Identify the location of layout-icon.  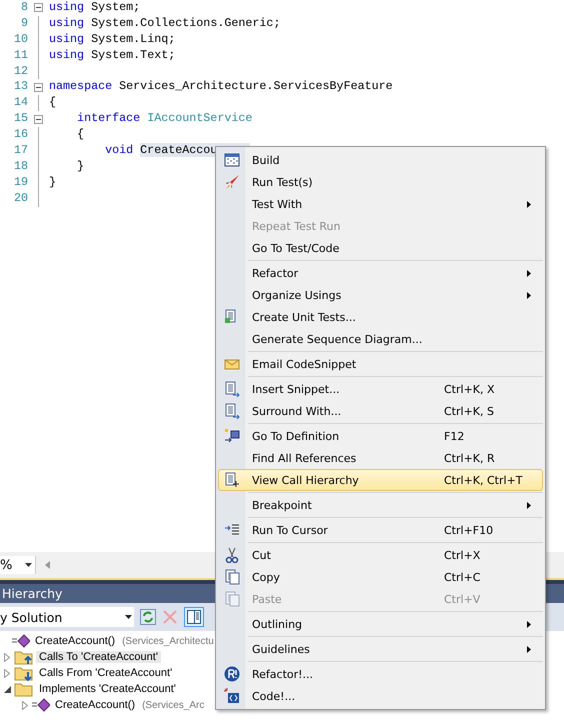
(194, 617).